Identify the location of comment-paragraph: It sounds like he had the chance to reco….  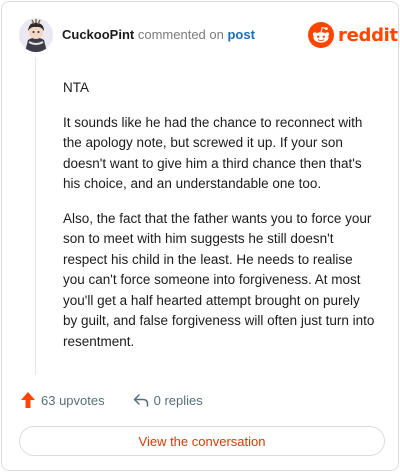
(213, 153).